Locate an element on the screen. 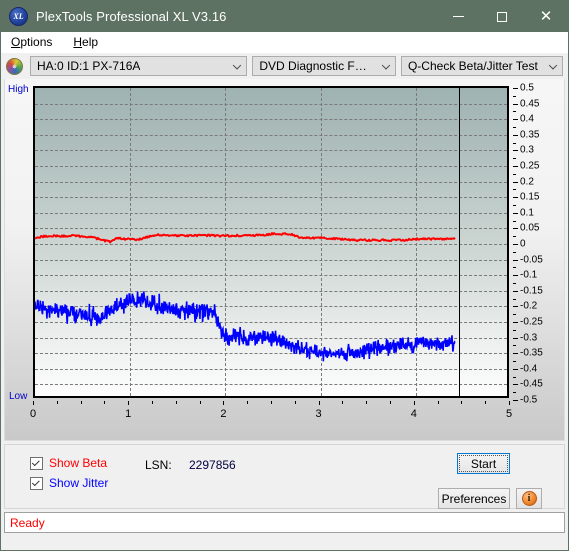 The image size is (569, 551). menu-item-help: Help is located at coordinates (89, 42).